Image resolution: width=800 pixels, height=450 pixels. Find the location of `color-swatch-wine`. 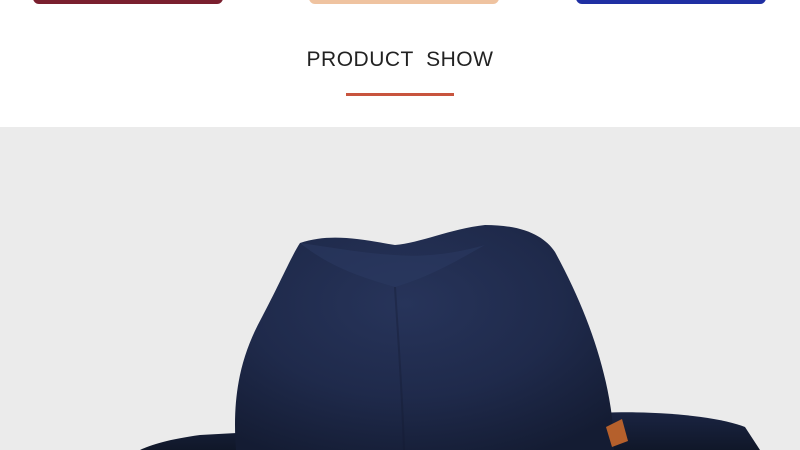

color-swatch-wine is located at coordinates (128, 2).